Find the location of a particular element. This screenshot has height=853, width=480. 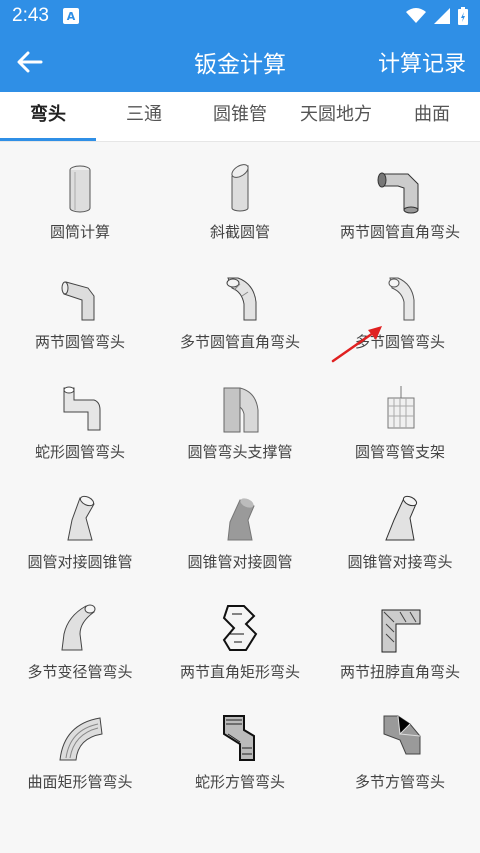

grid-item-label: 多节变径管弯头 is located at coordinates (80, 672).